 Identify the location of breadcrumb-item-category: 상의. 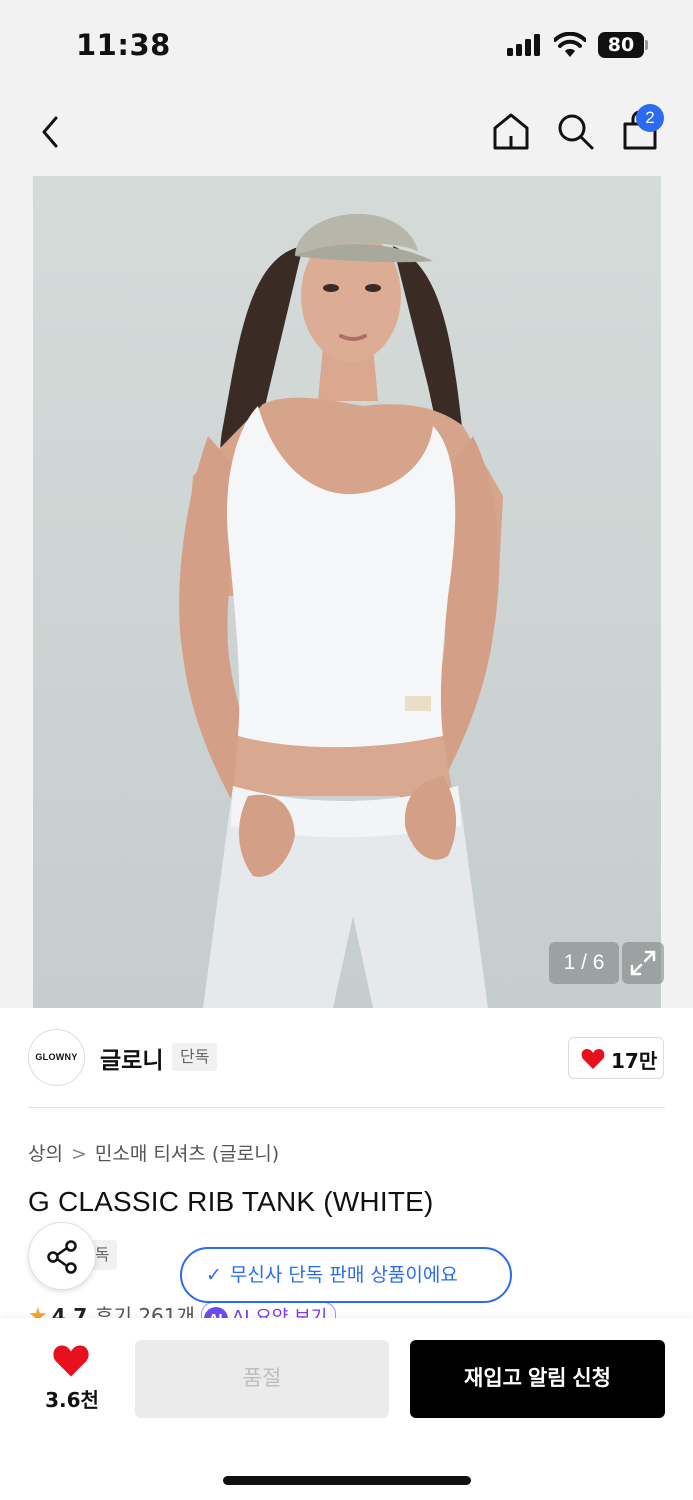
(45, 1152).